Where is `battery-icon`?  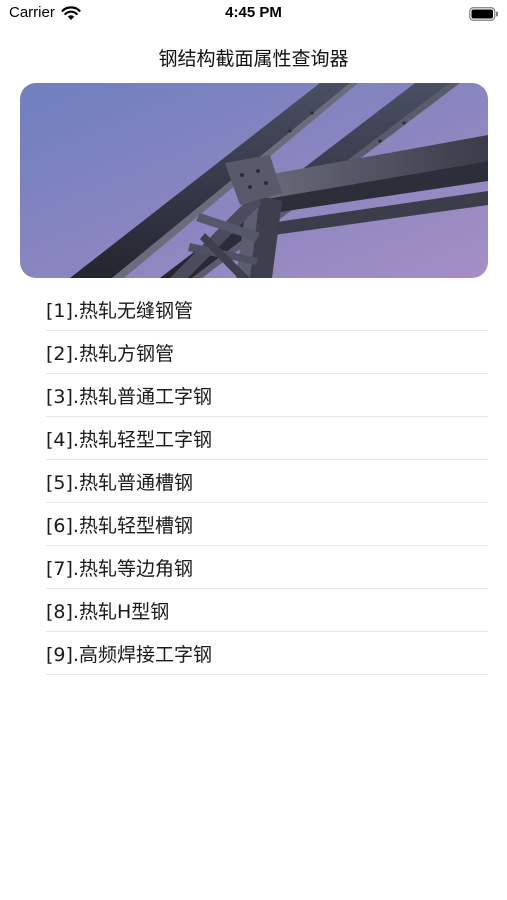
battery-icon is located at coordinates (483, 14).